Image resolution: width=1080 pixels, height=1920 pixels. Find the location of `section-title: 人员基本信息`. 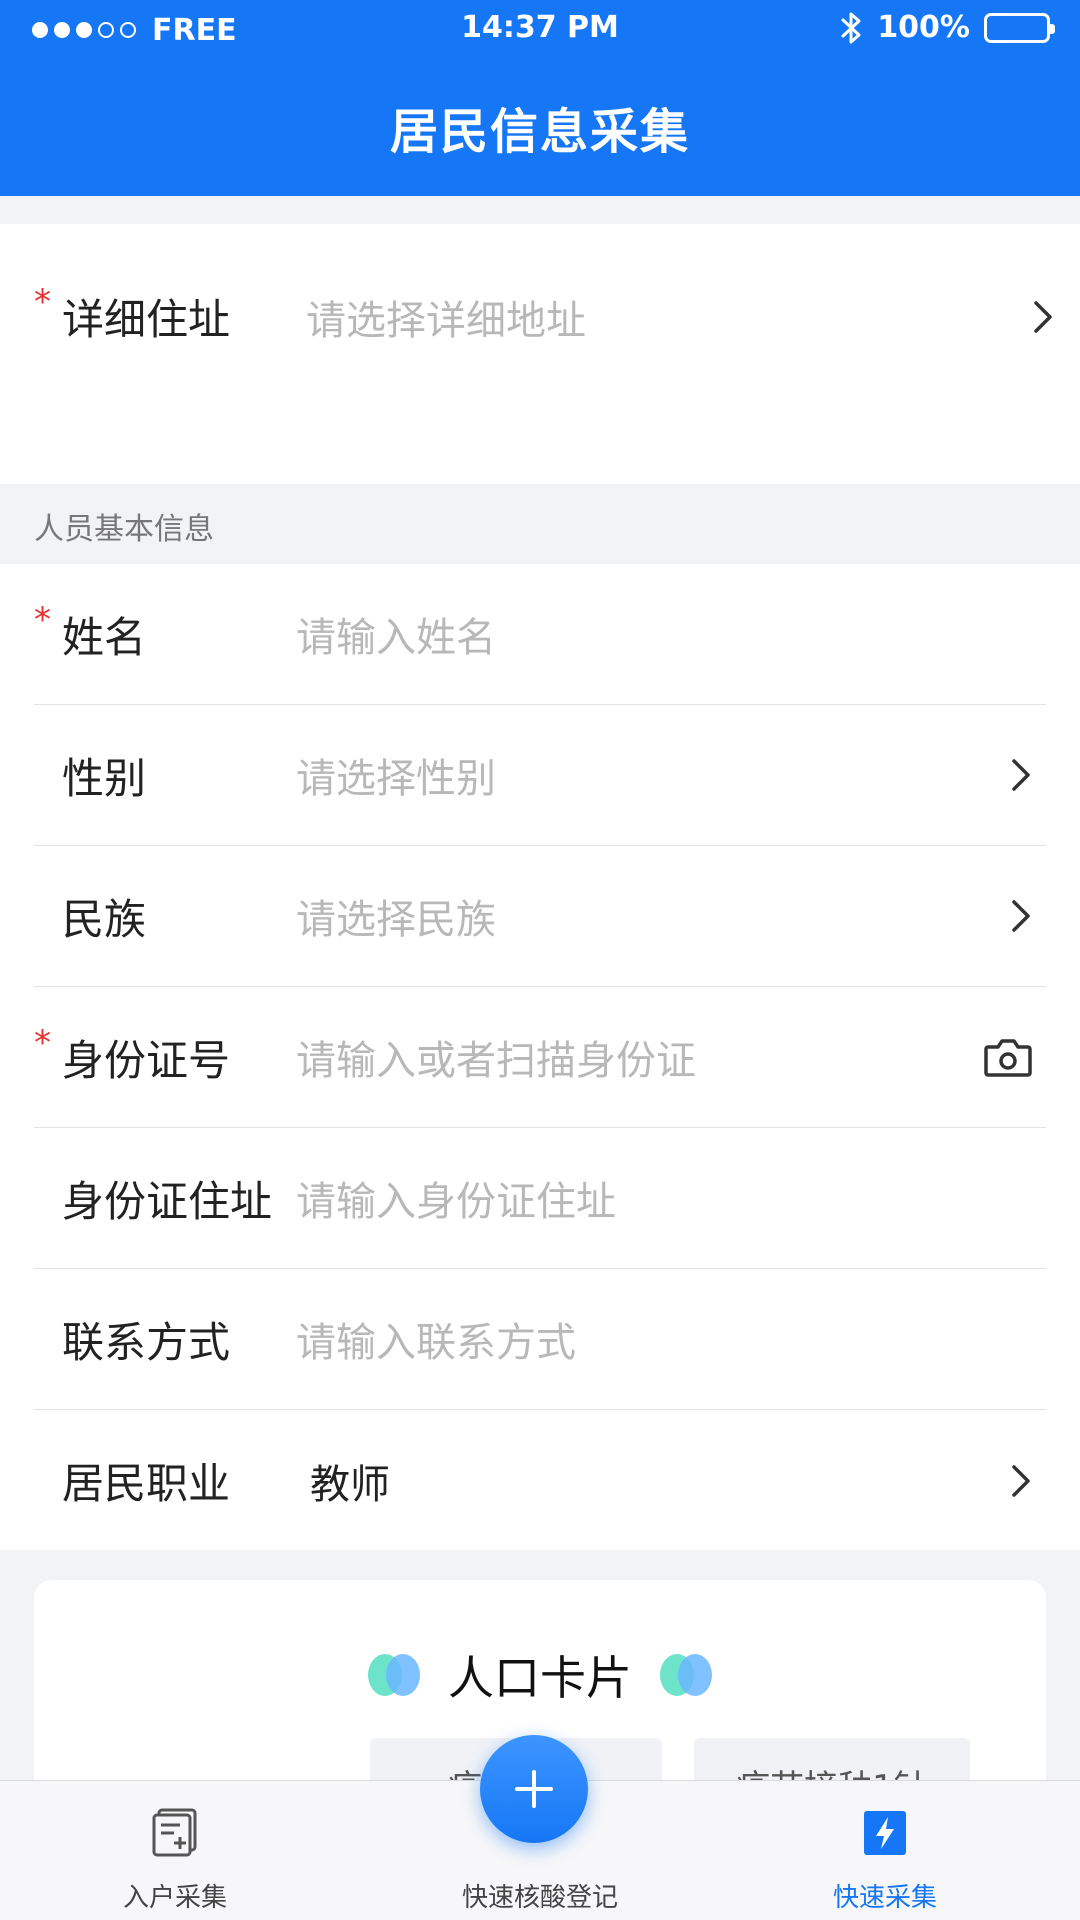

section-title: 人员基本信息 is located at coordinates (124, 529).